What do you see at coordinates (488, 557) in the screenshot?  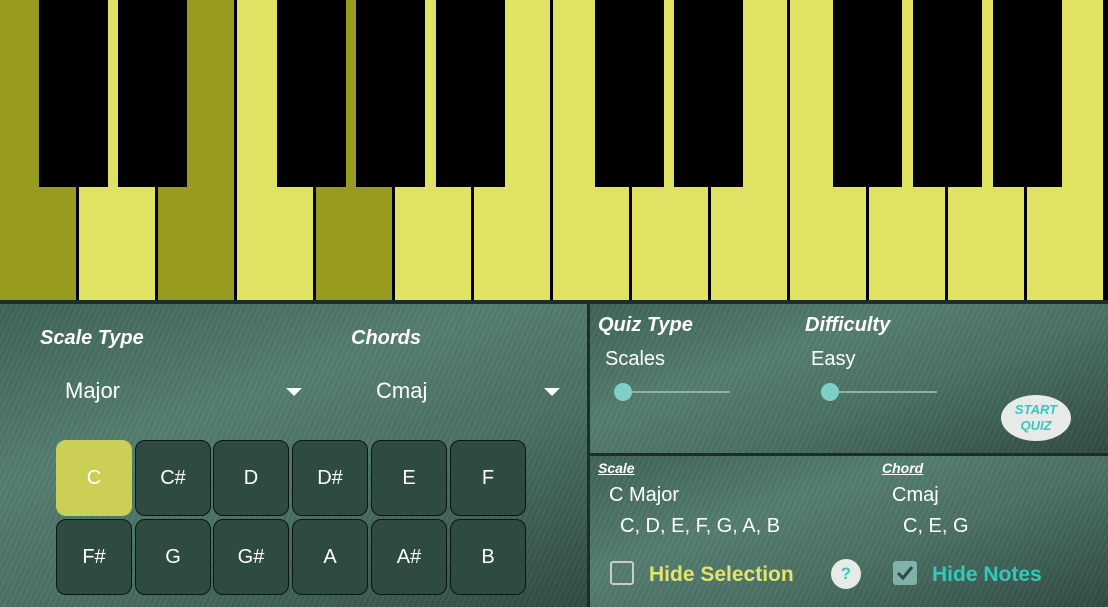 I see `note-button-b: B` at bounding box center [488, 557].